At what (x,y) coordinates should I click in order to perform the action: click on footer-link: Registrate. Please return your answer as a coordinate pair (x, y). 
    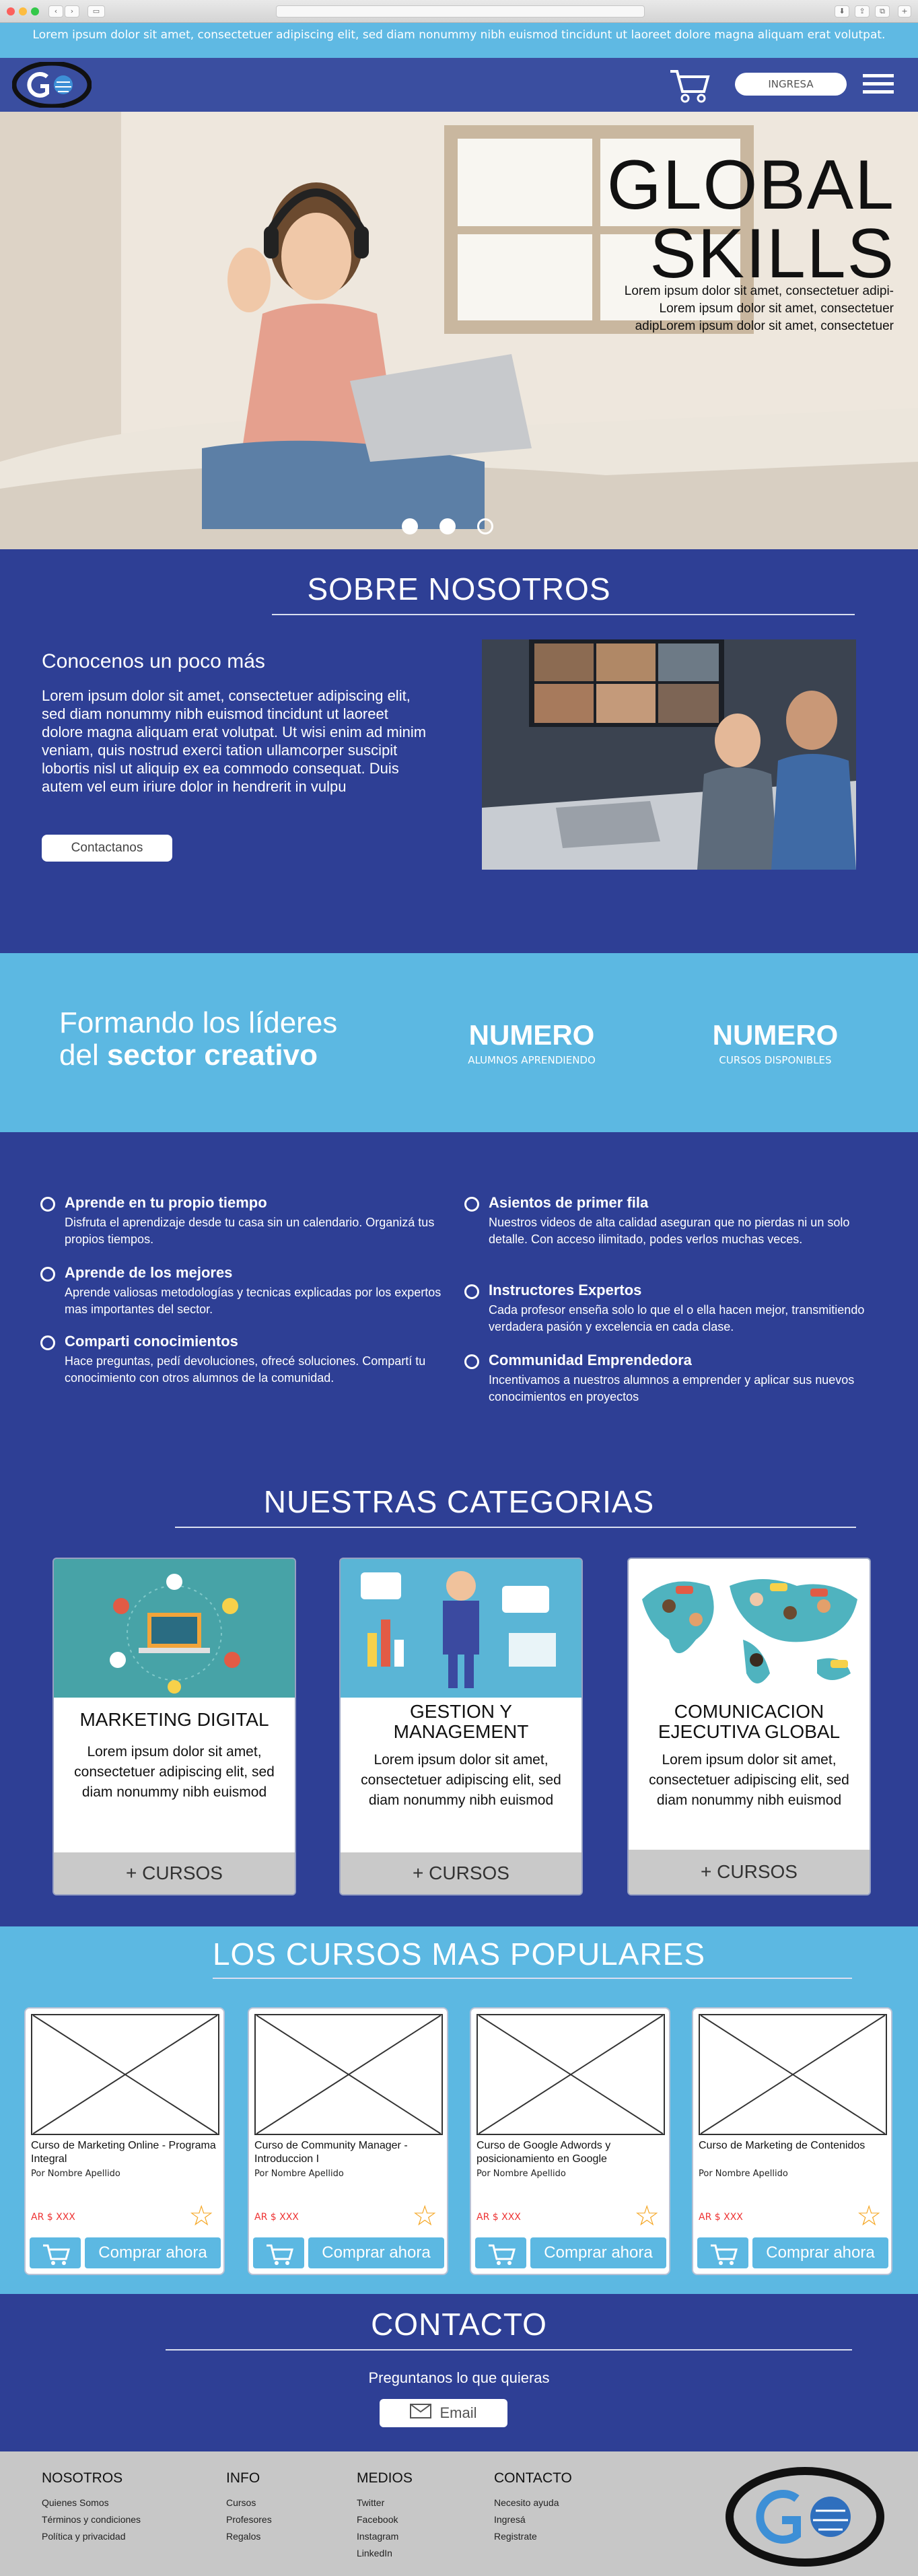
    Looking at the image, I should click on (533, 2536).